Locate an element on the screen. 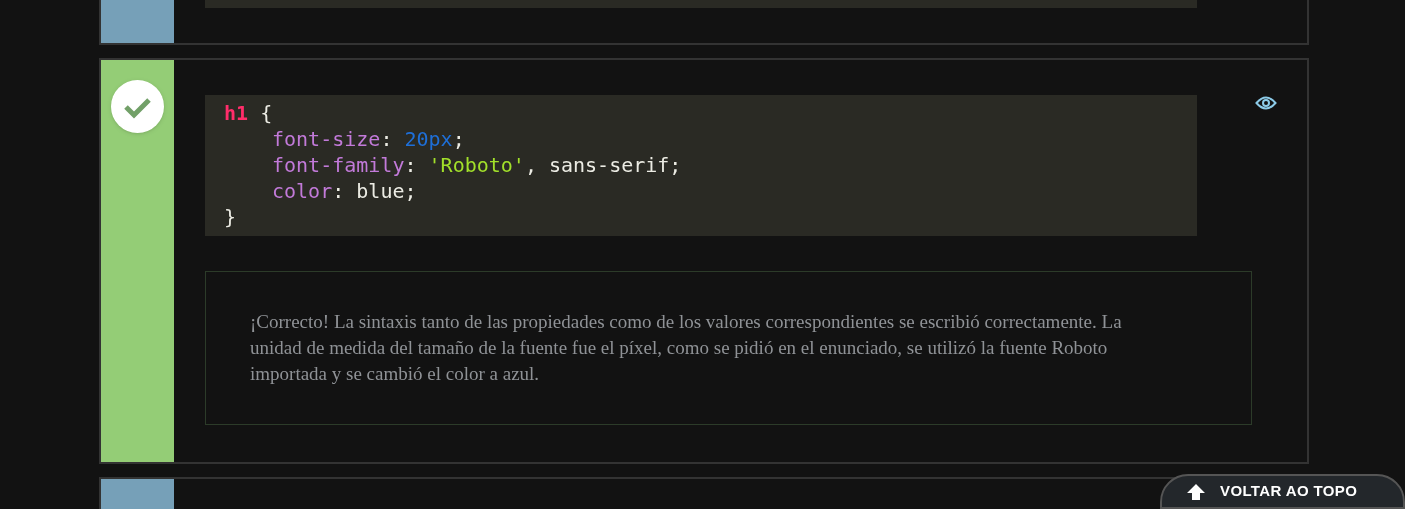 The height and width of the screenshot is (509, 1405). back-to-top-button: VOLTAR AO TOPO is located at coordinates (1282, 491).